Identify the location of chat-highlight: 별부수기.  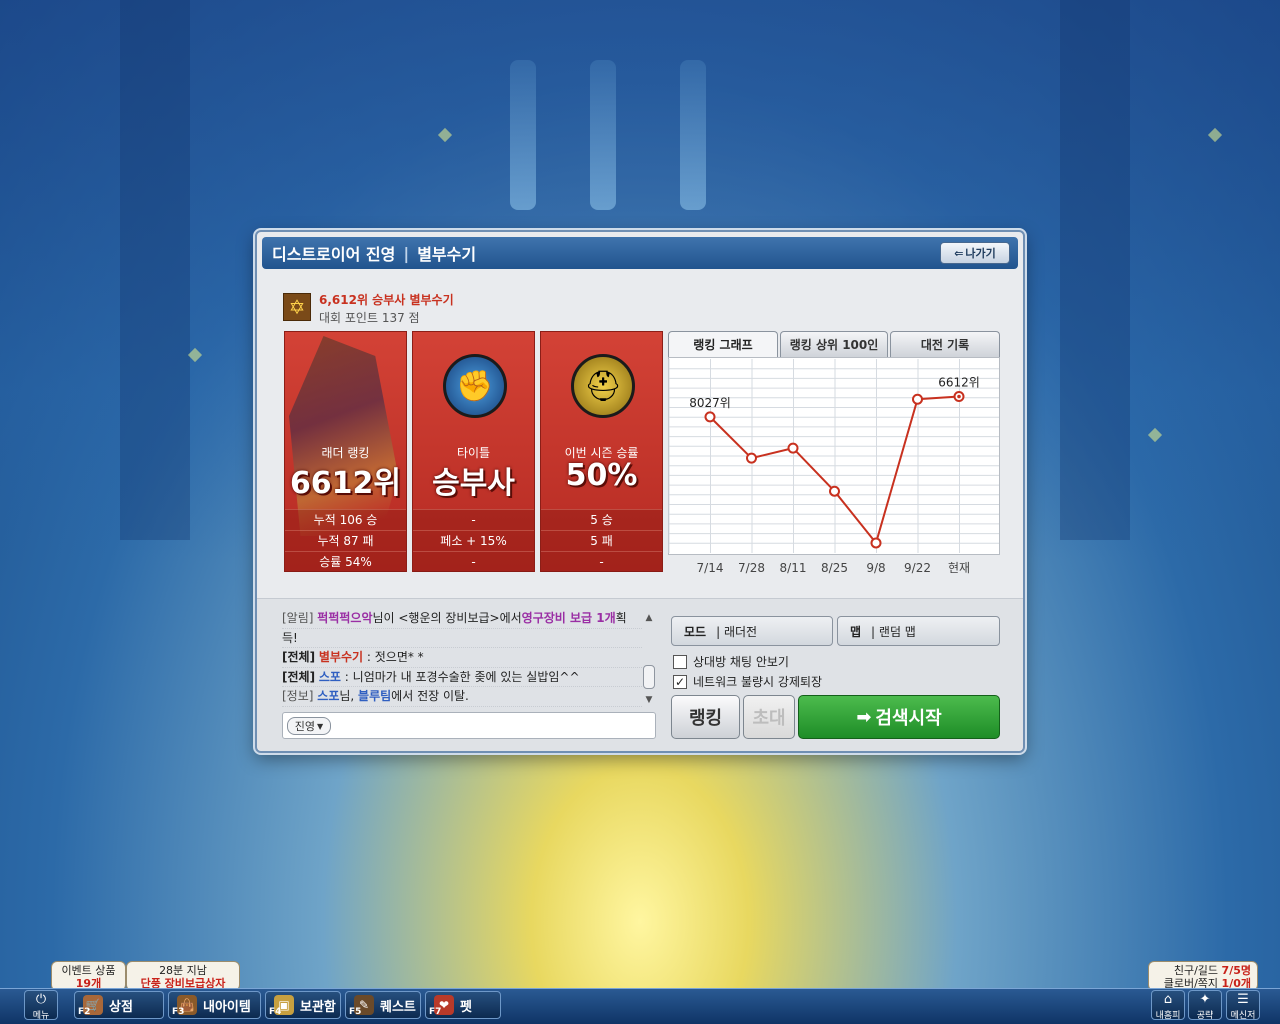
(341, 657).